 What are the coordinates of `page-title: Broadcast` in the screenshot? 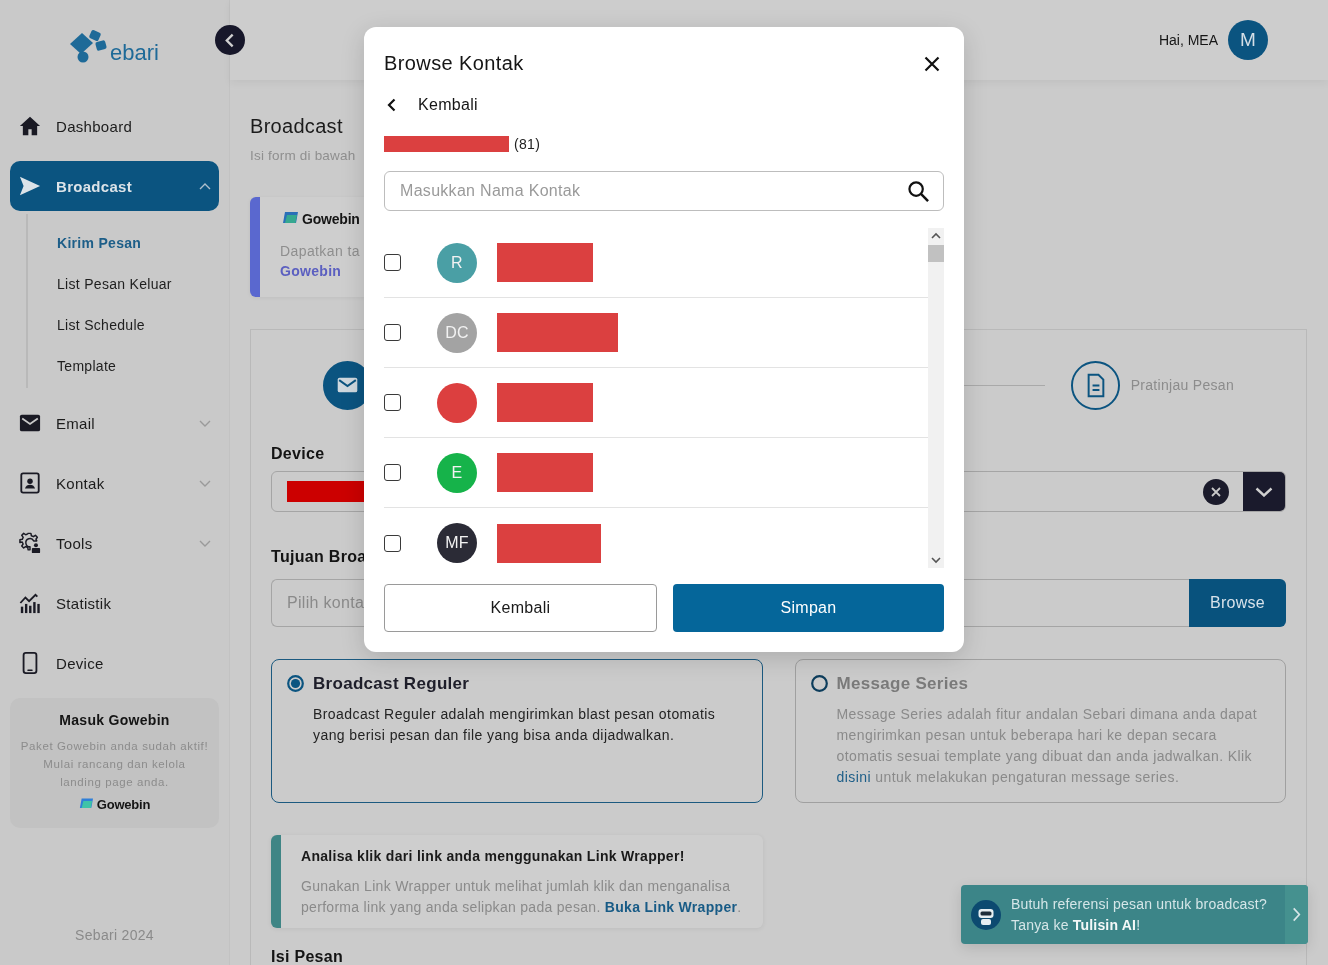 It's located at (296, 126).